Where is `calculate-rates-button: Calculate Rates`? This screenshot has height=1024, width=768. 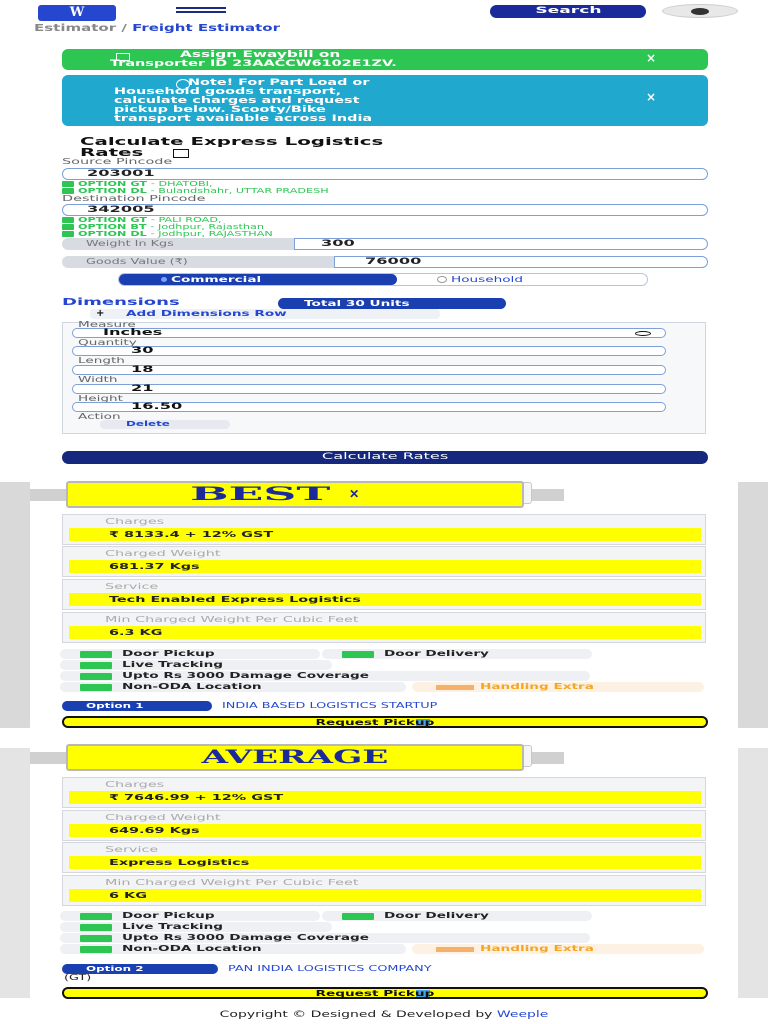
calculate-rates-button: Calculate Rates is located at coordinates (385, 457).